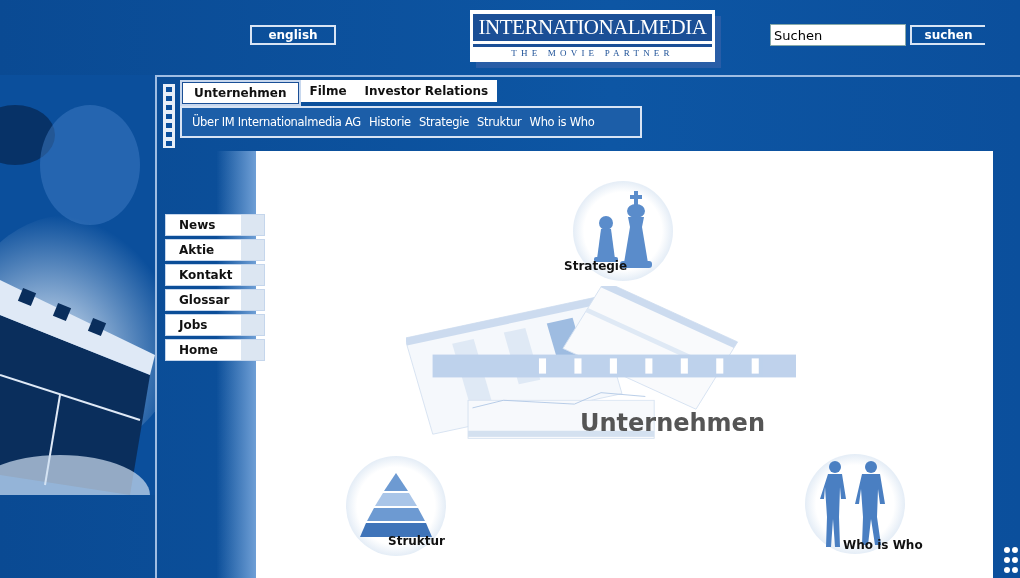 This screenshot has width=1020, height=578. Describe the element at coordinates (215, 275) in the screenshot. I see `side-nav-button: Kontakt` at that location.